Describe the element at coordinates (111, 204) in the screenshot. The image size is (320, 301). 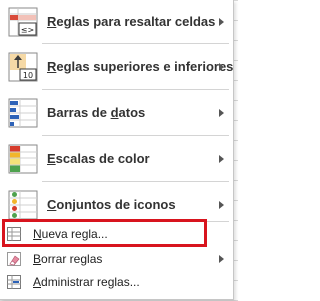
I see `menu-item-label: Conjuntos de iconos` at that location.